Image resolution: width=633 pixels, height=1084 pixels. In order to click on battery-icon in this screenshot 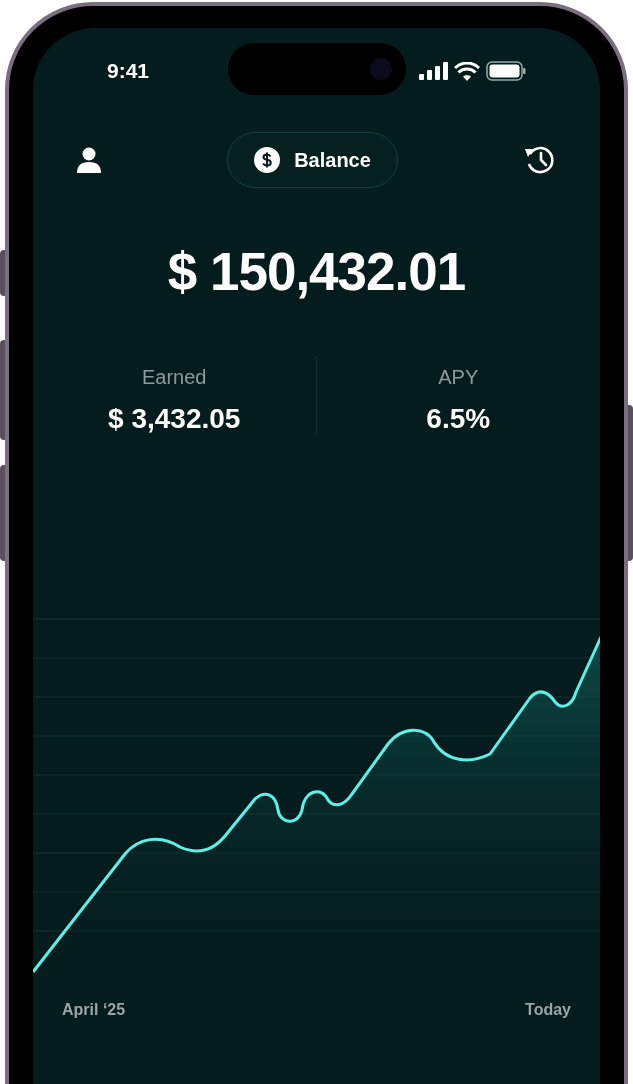, I will do `click(506, 71)`.